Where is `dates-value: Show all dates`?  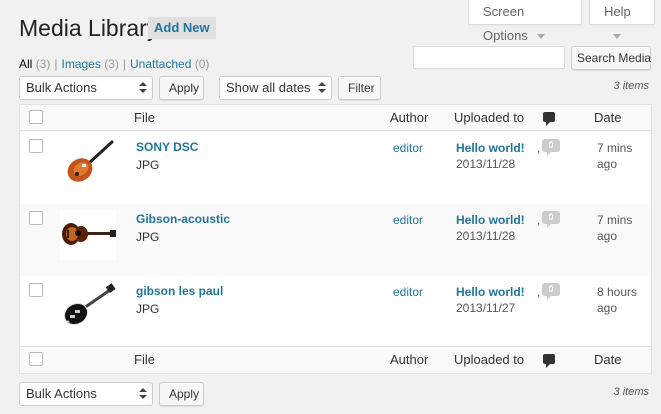 dates-value: Show all dates is located at coordinates (268, 87).